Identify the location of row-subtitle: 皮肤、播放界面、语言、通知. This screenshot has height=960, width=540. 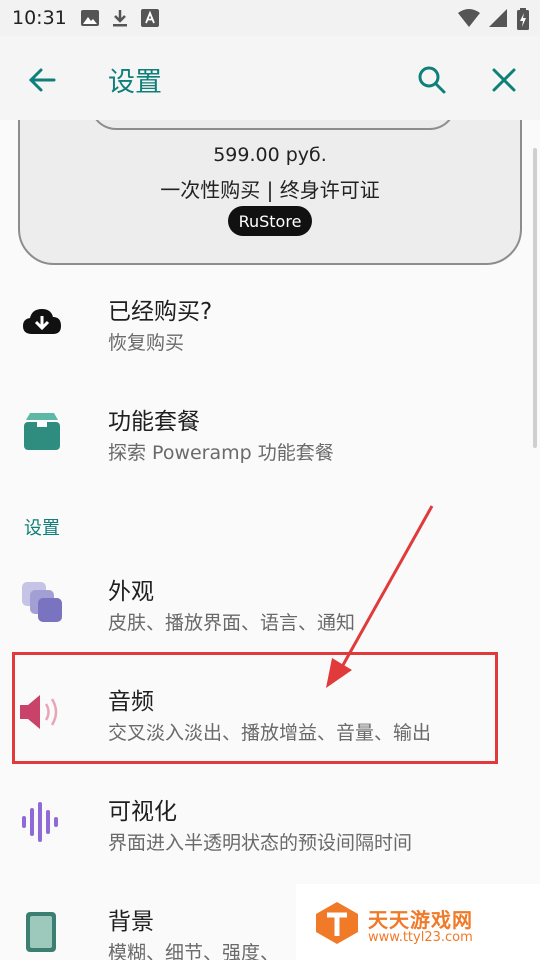
(232, 623).